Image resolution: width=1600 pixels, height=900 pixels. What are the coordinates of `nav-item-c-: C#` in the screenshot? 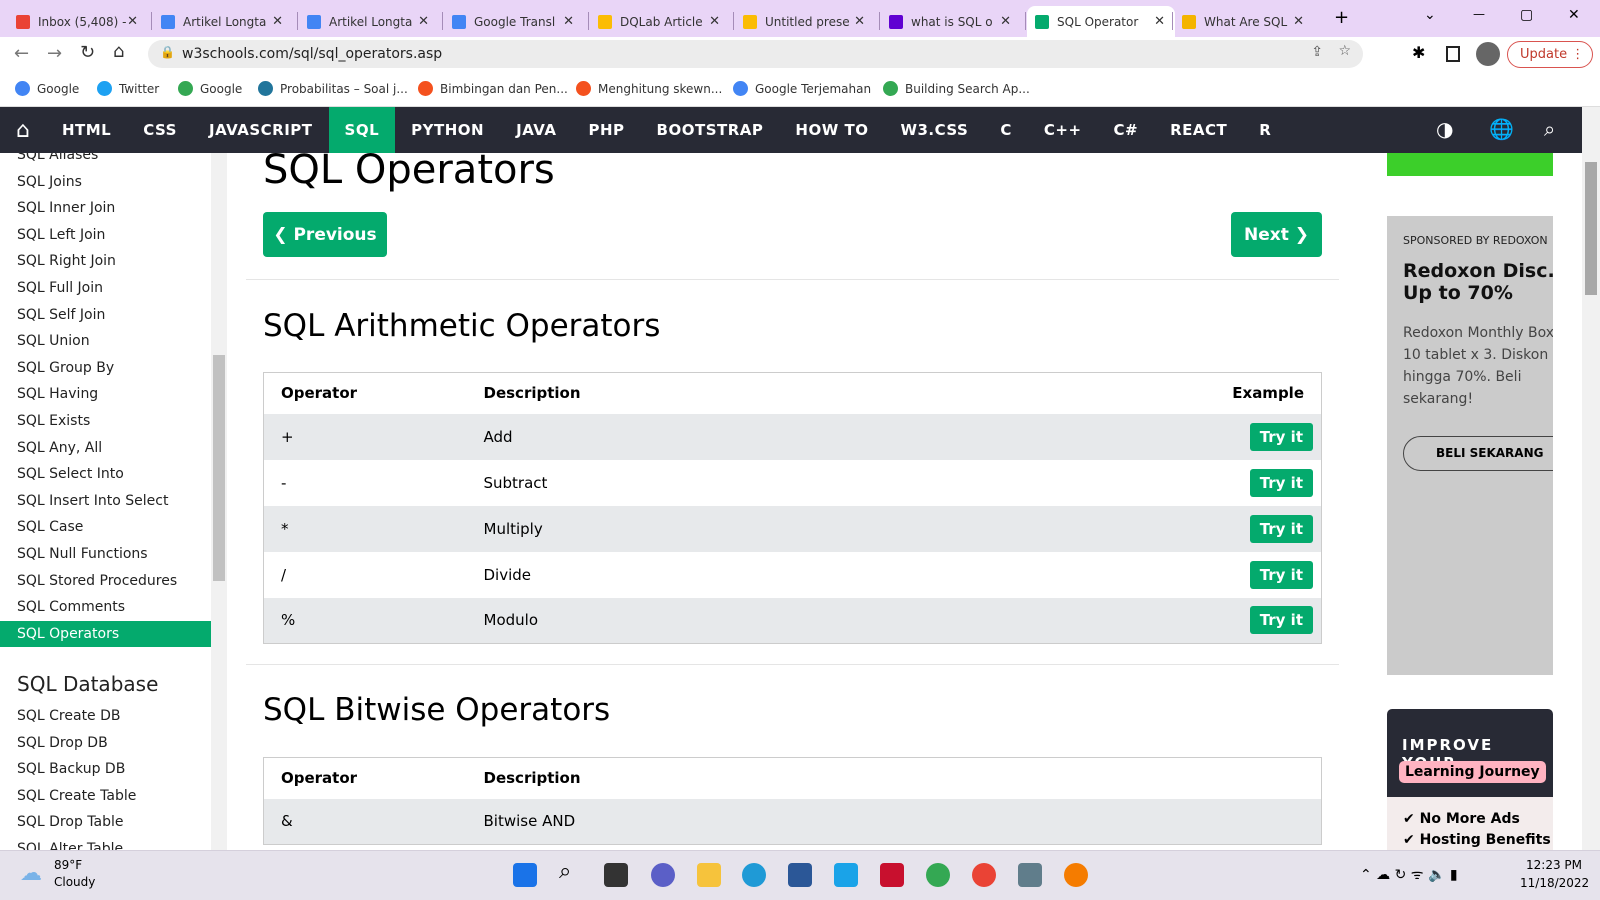 It's located at (1126, 130).